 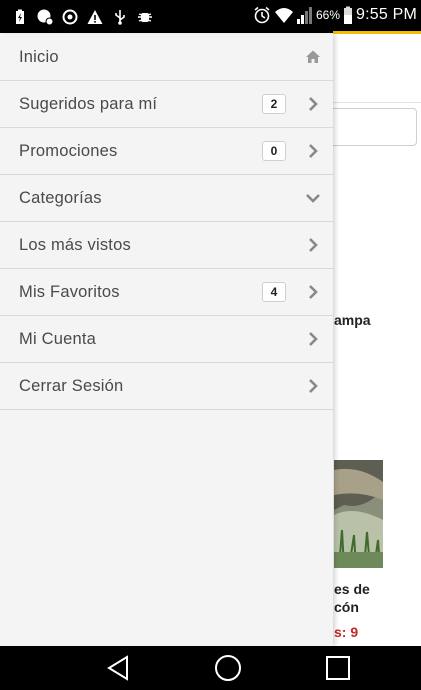 What do you see at coordinates (166, 245) in the screenshot?
I see `menu-item-mas-vistos: Los más vistos` at bounding box center [166, 245].